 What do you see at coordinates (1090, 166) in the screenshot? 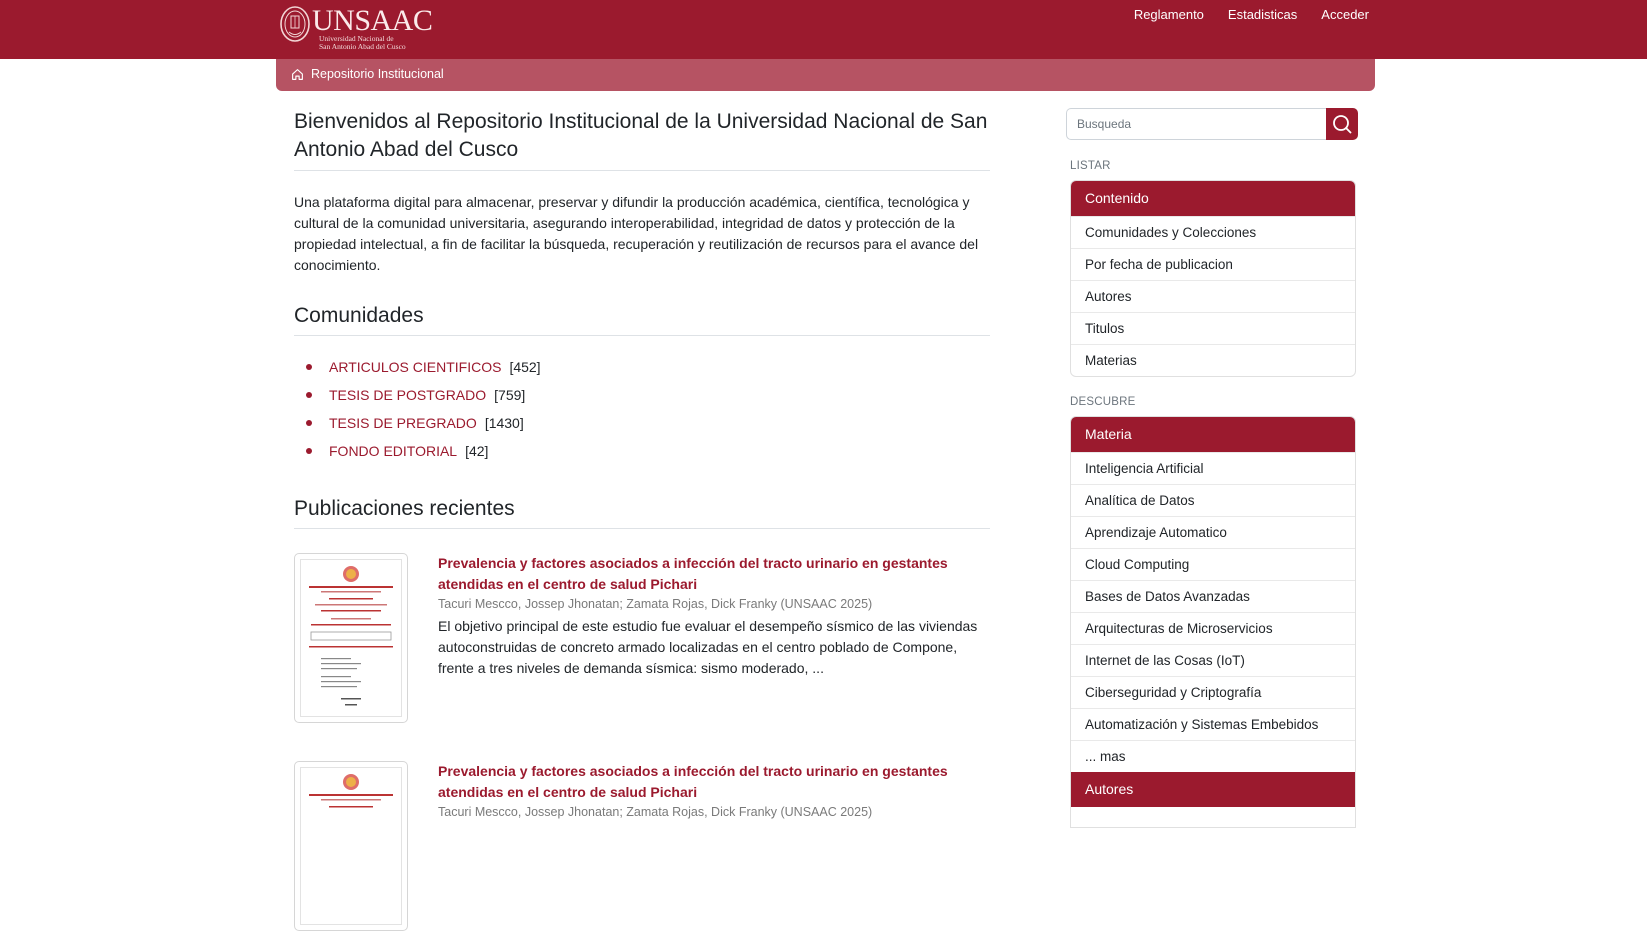
I see `listar-label: LISTAR` at bounding box center [1090, 166].